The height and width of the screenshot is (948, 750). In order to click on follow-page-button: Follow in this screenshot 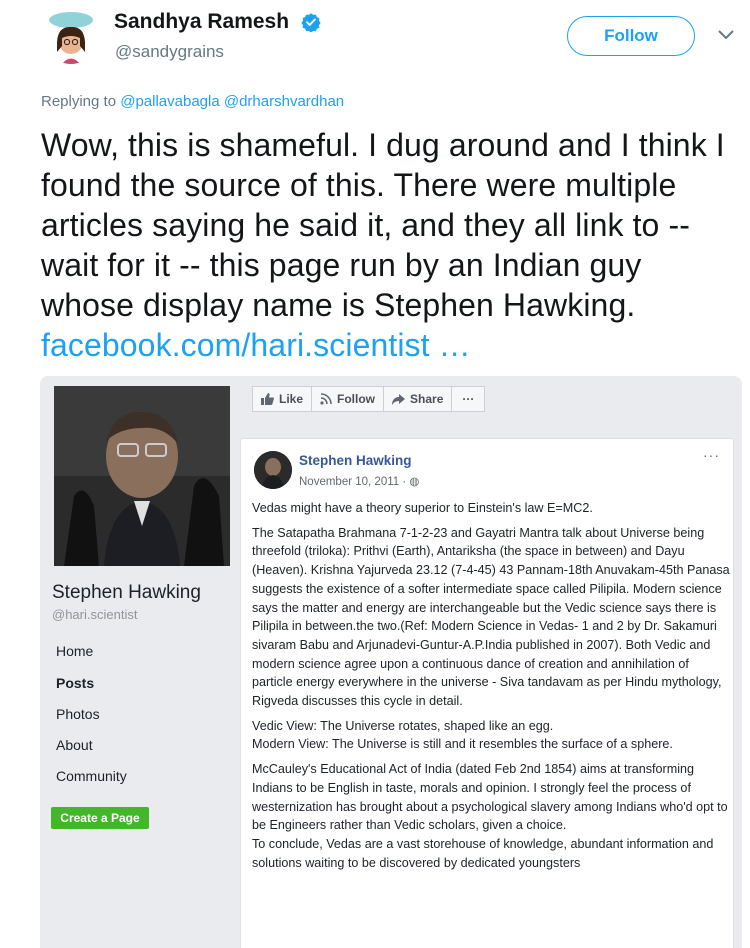, I will do `click(348, 399)`.